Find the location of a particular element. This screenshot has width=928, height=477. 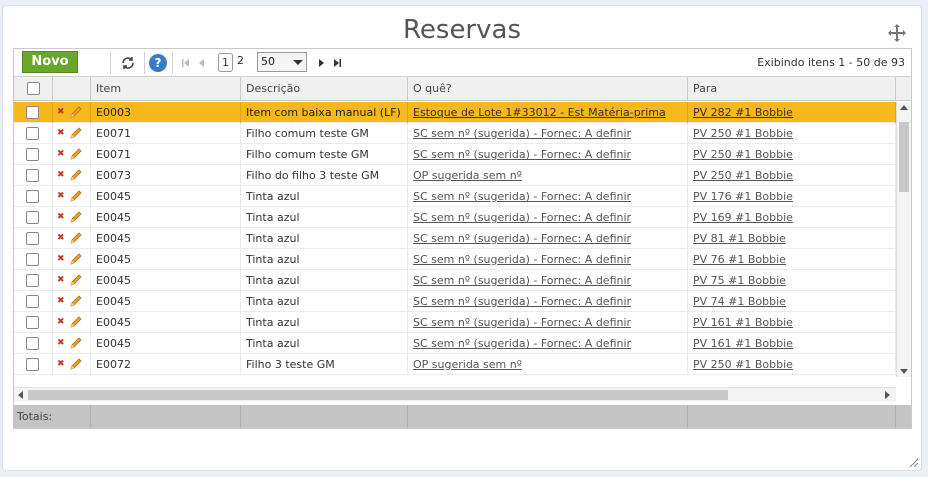

cell-para-link: PV 81 #1 Bobbie is located at coordinates (739, 238).